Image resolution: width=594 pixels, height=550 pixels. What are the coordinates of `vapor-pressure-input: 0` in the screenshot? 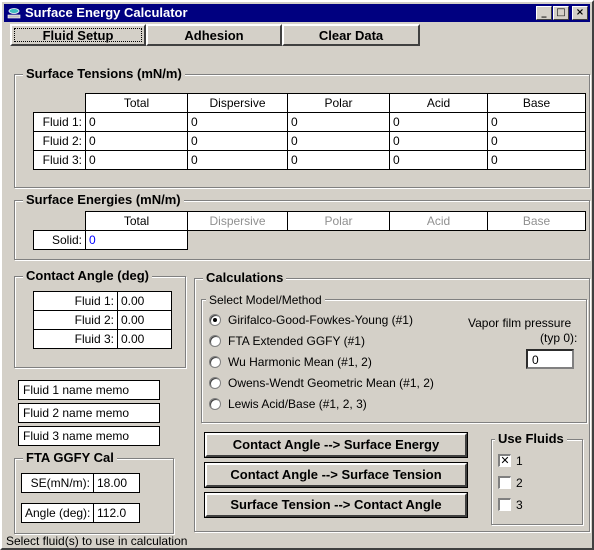 It's located at (550, 359).